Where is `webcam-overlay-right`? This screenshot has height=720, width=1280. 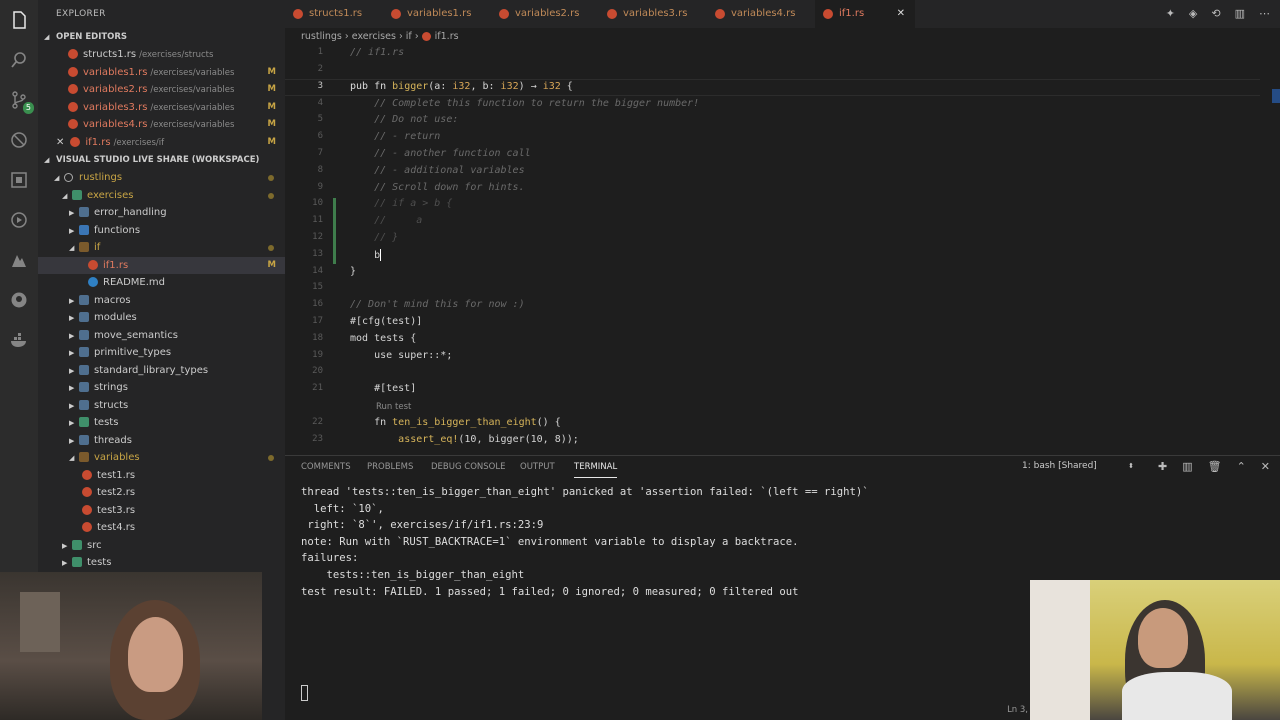 webcam-overlay-right is located at coordinates (1155, 650).